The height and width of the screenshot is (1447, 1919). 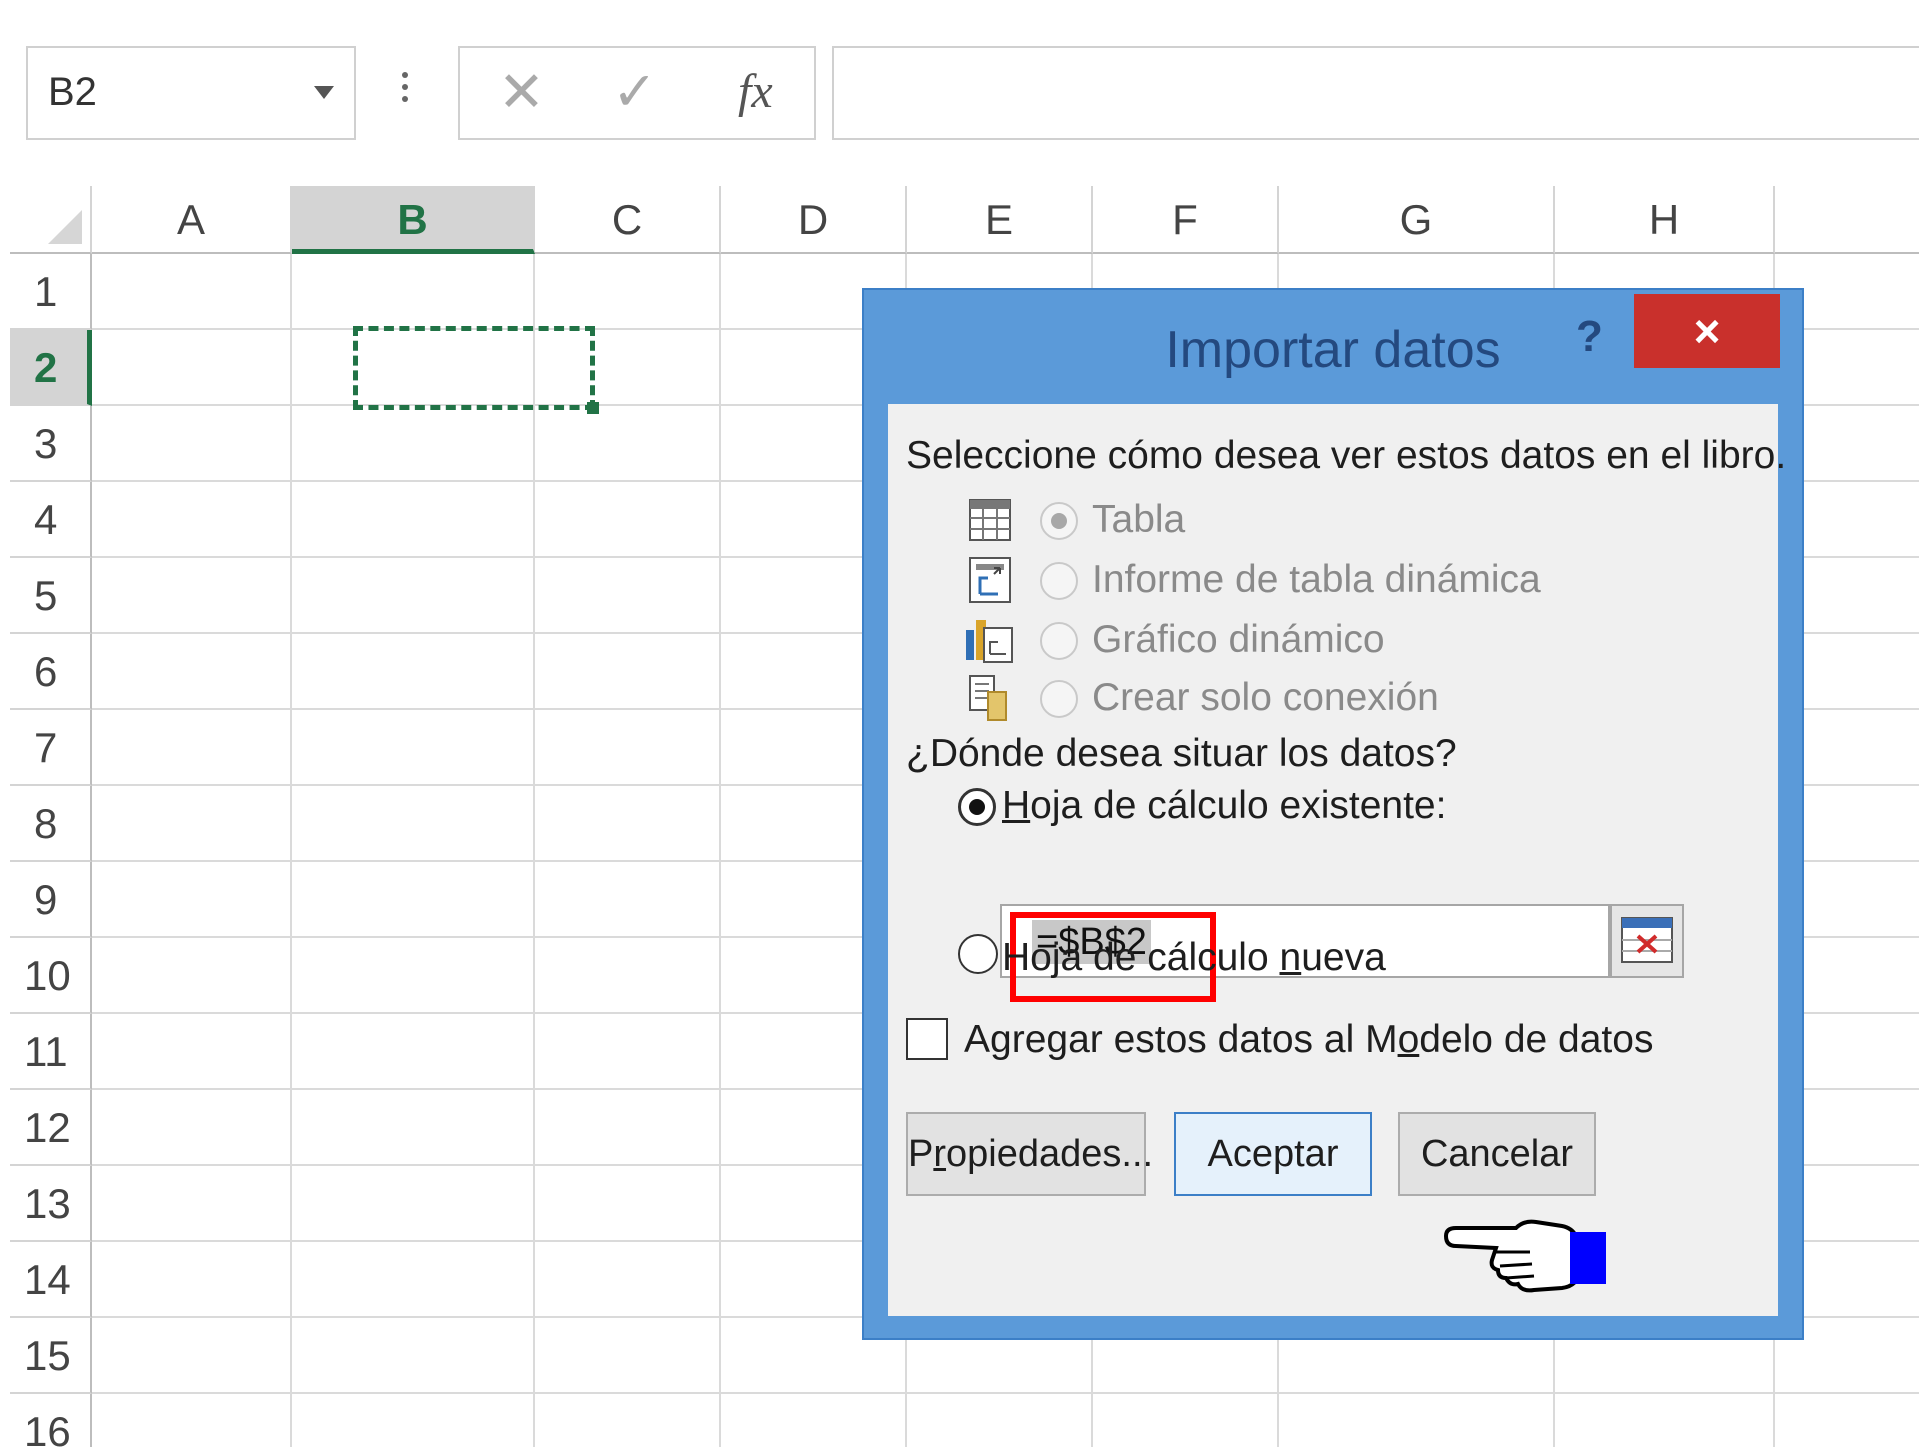 I want to click on row-header-7: 7, so click(x=51, y=748).